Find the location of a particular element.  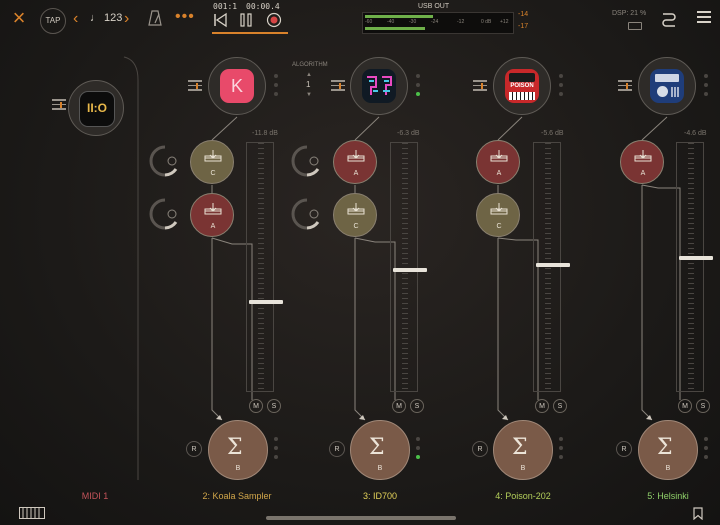

poison-keys is located at coordinates (522, 96).